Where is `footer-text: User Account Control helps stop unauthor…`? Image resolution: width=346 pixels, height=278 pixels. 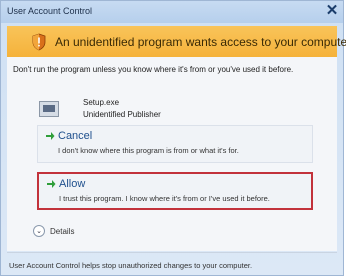 footer-text: User Account Control helps stop unauthor… is located at coordinates (131, 265).